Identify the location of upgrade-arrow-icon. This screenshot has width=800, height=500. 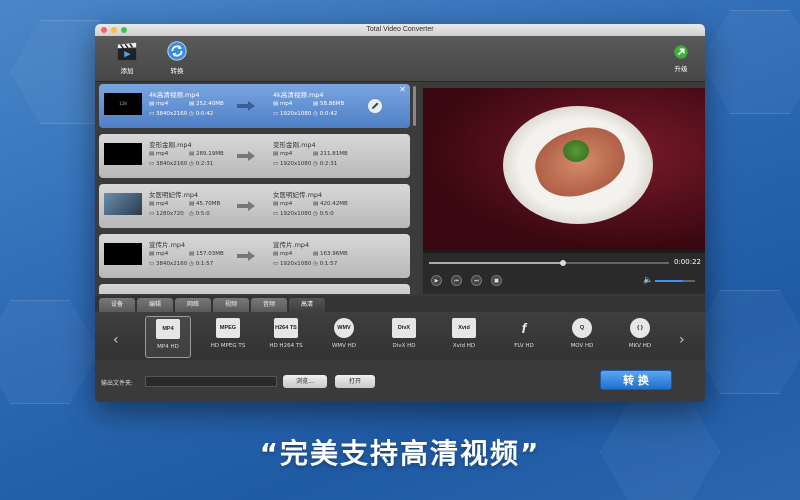
(681, 52).